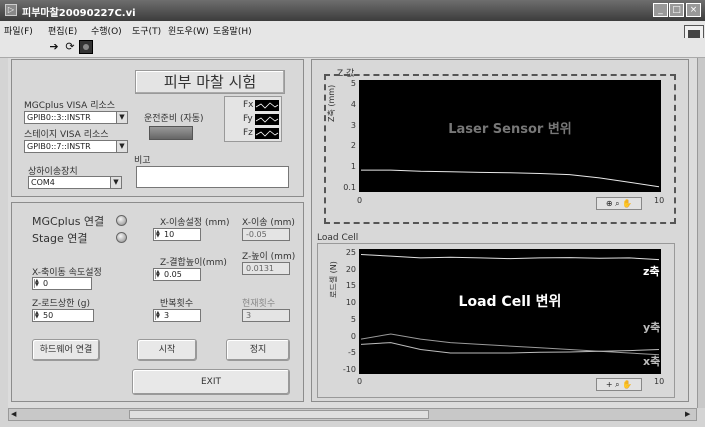 This screenshot has height=427, width=705. Describe the element at coordinates (232, 30) in the screenshot. I see `menu-help: 도움말(H)` at that location.